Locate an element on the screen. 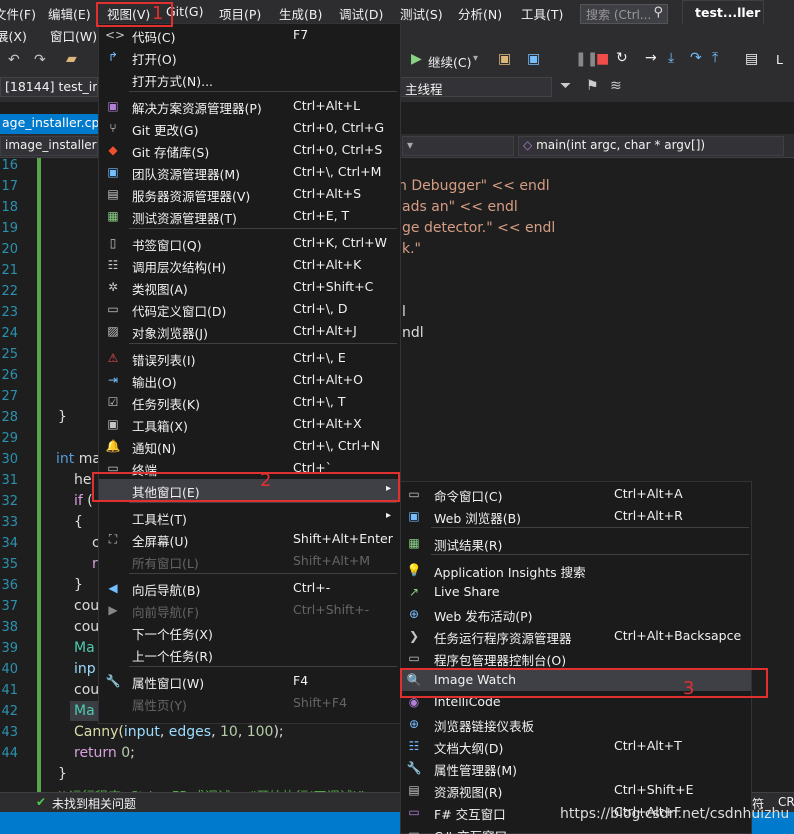  view-menu-item: ▭ 代码定义窗口(D) Ctrl+\, D is located at coordinates (249, 309).